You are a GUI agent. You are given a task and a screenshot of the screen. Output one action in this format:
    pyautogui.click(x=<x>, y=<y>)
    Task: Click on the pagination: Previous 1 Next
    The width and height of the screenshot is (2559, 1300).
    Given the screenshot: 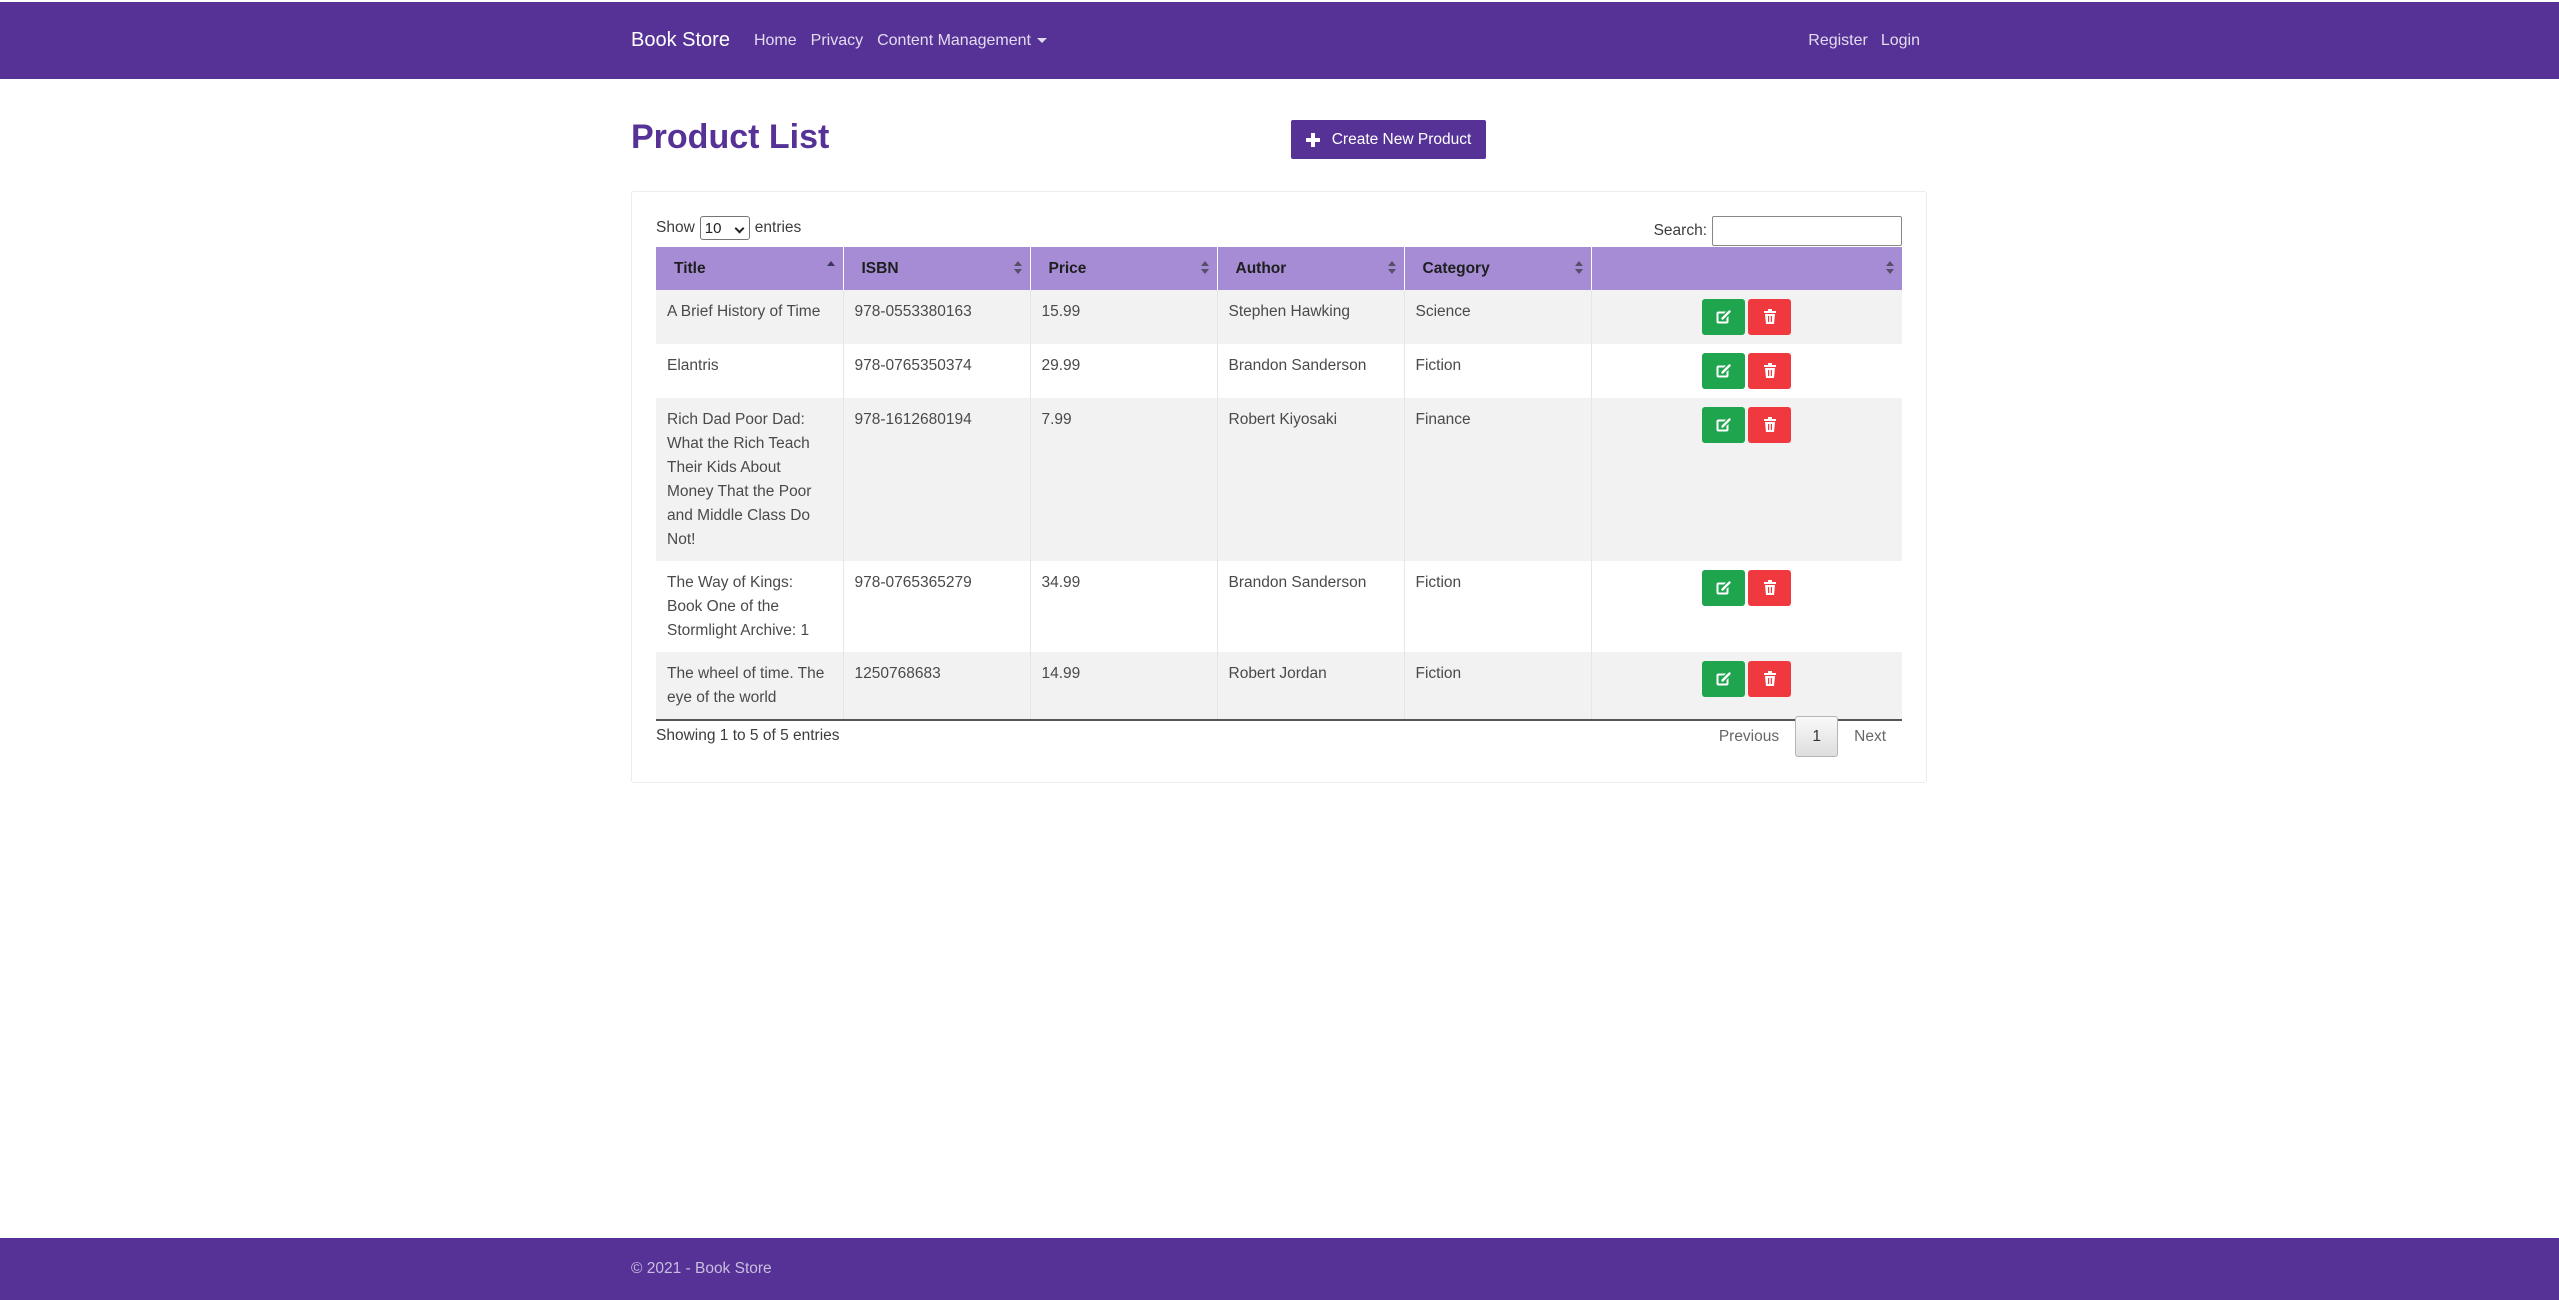 What is the action you would take?
    pyautogui.click(x=1802, y=736)
    